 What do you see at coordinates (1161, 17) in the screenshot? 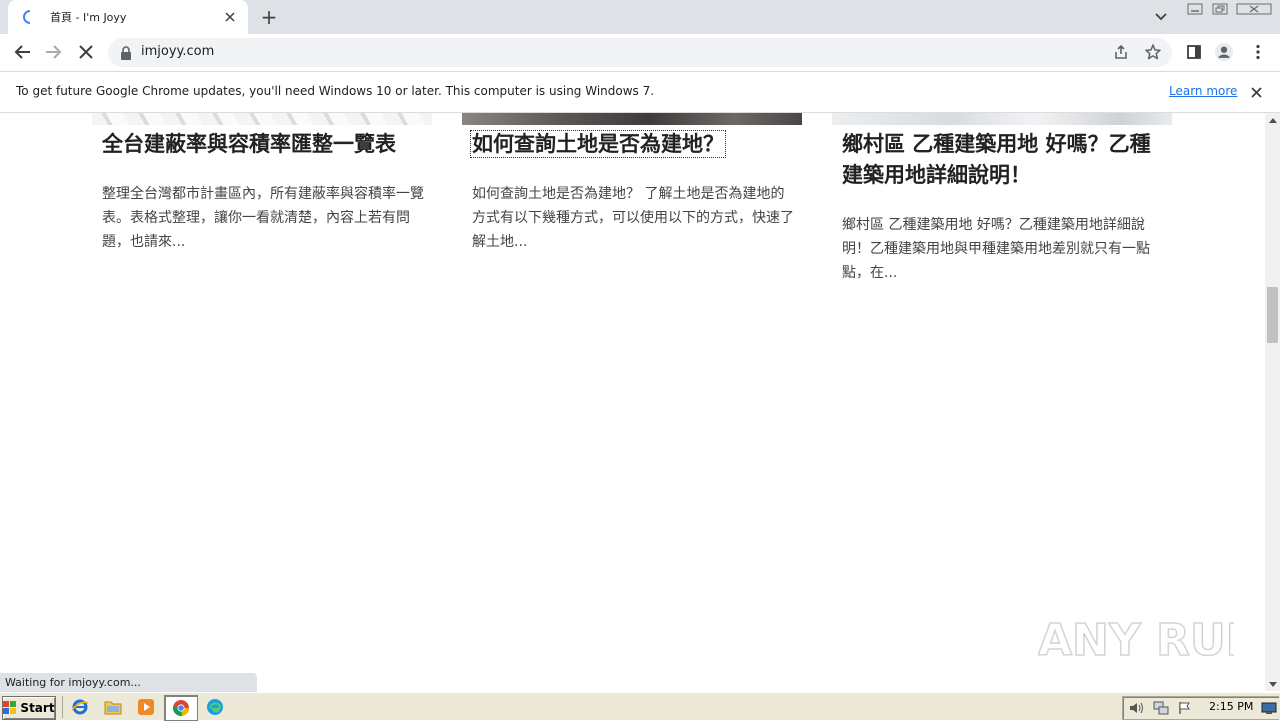
I see `tab-search-chevron-icon` at bounding box center [1161, 17].